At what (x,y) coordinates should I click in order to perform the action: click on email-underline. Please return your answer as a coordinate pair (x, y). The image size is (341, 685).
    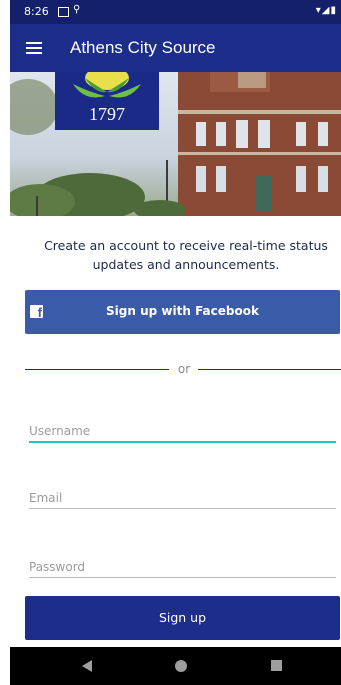
    Looking at the image, I should click on (182, 508).